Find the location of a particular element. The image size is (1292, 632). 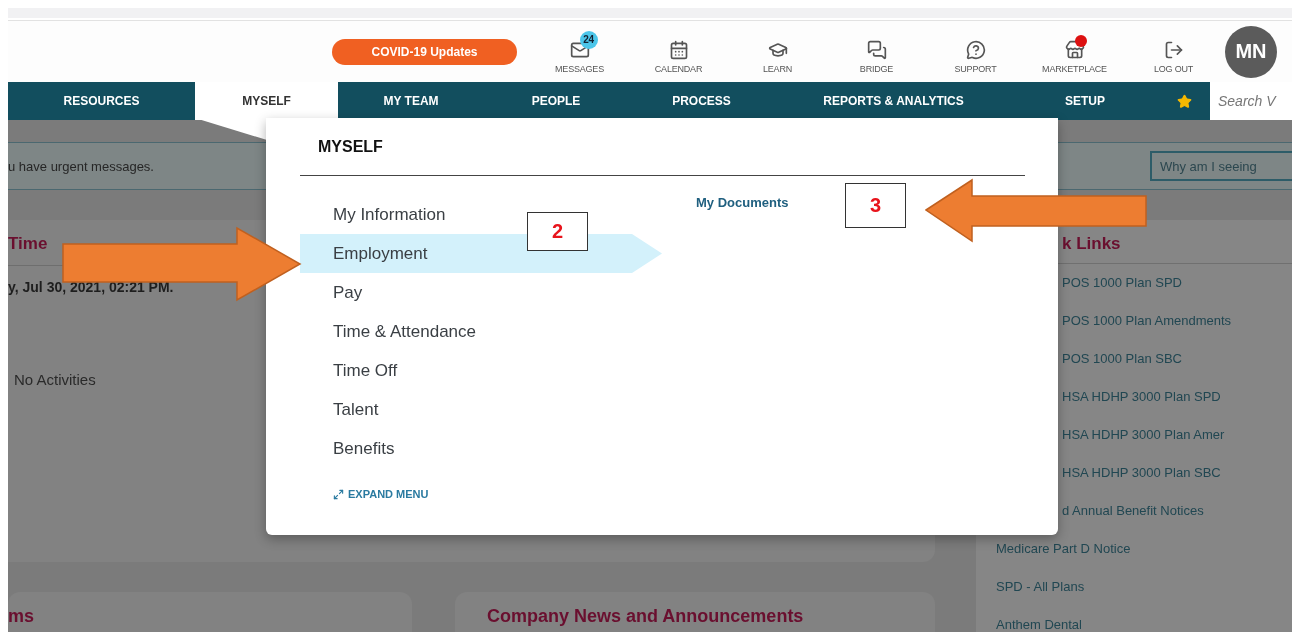

nav-tab: MY TEAM is located at coordinates (411, 101).